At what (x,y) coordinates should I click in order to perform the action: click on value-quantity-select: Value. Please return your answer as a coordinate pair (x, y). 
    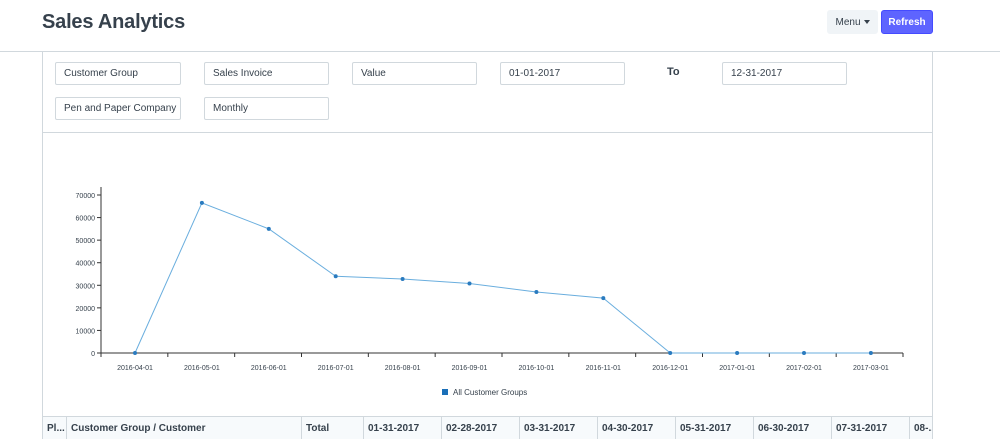
    Looking at the image, I should click on (414, 73).